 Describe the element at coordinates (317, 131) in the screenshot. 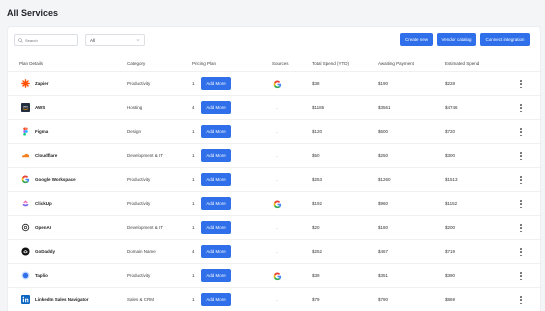

I see `total-spend-ytd: $120` at that location.